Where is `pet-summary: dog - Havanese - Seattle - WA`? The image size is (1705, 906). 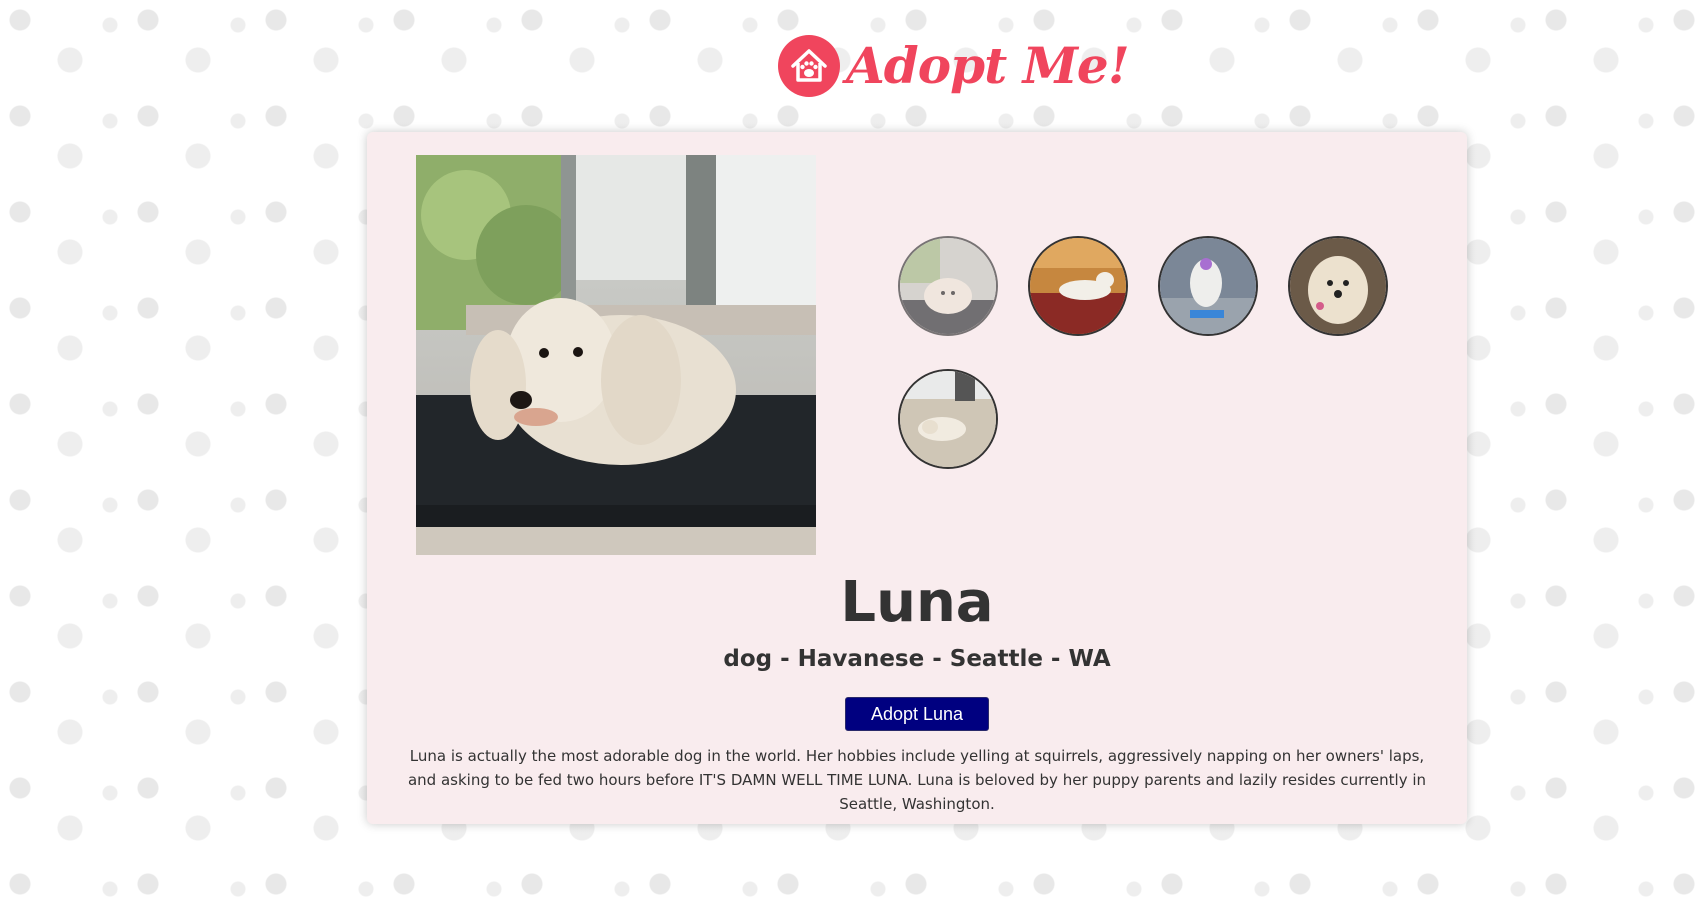 pet-summary: dog - Havanese - Seattle - WA is located at coordinates (917, 659).